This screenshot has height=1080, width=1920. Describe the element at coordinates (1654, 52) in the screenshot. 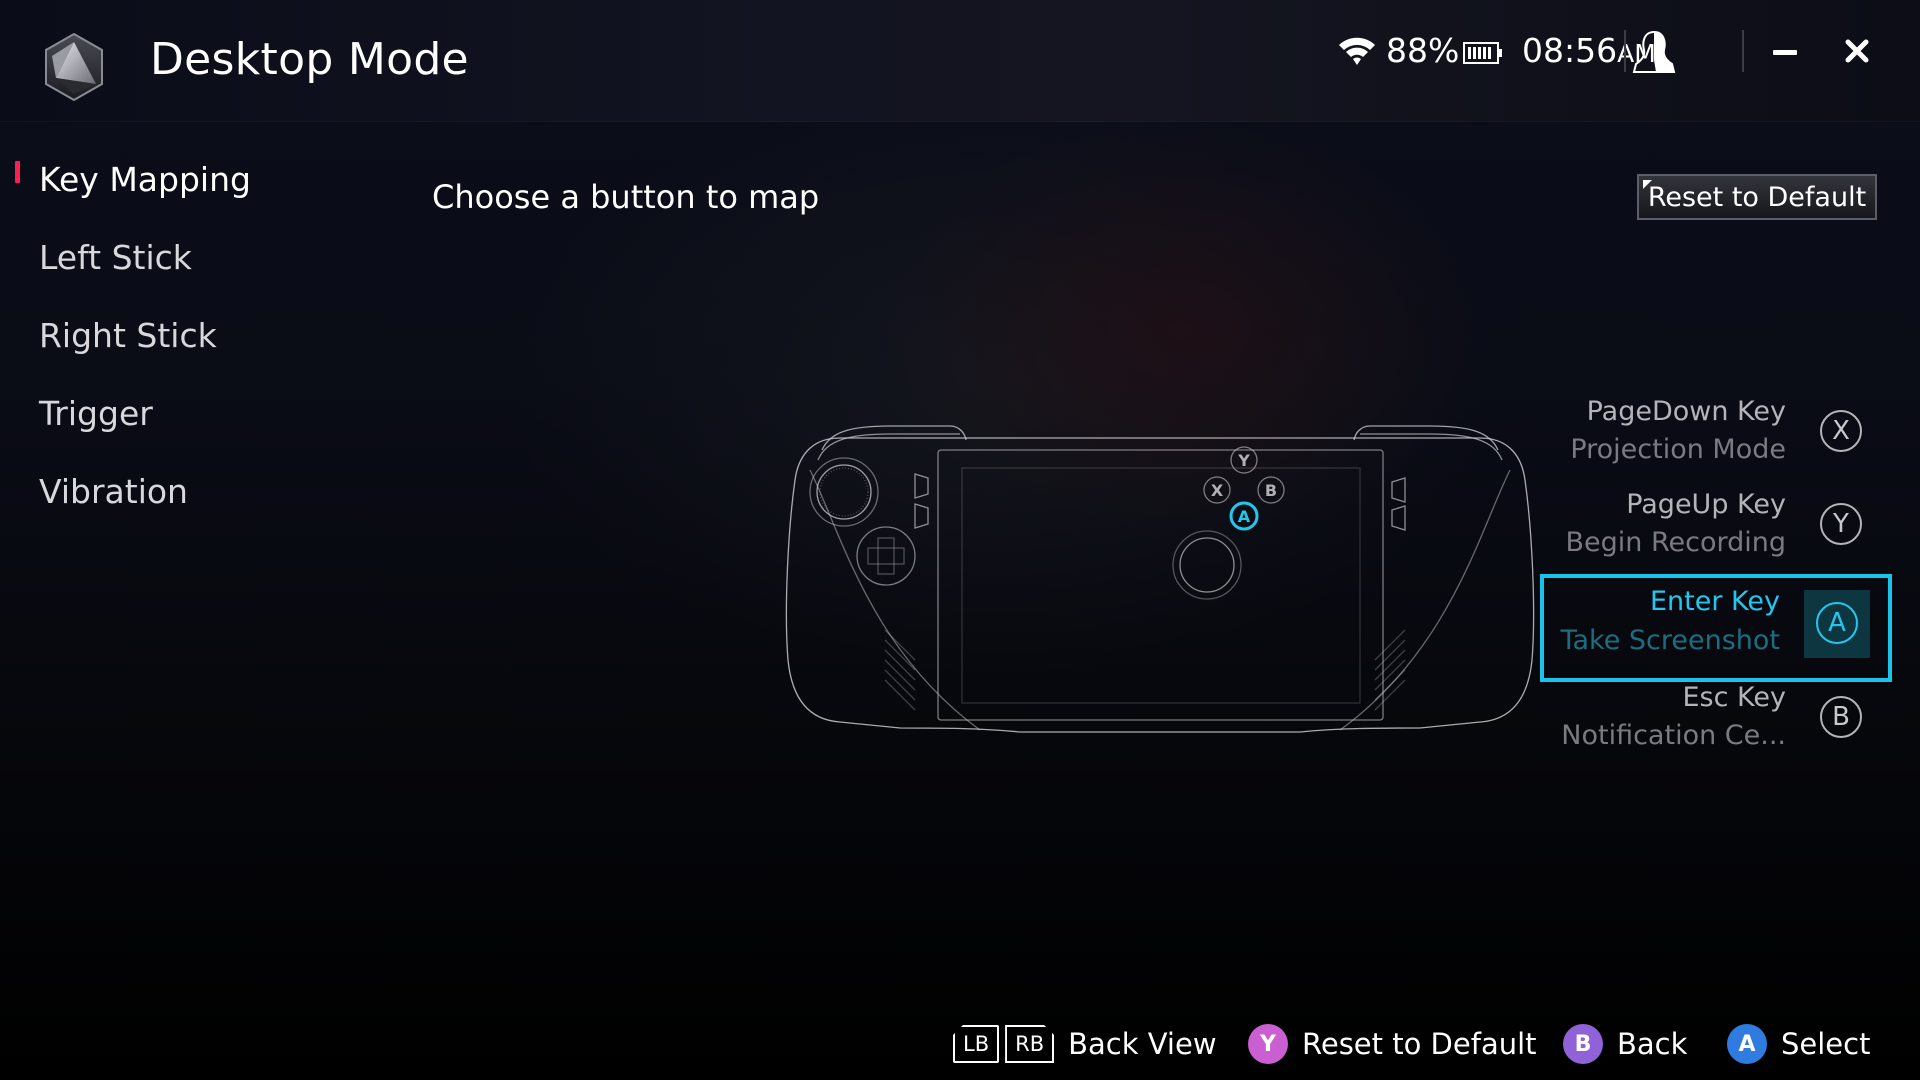

I see `user-profile-icon` at that location.